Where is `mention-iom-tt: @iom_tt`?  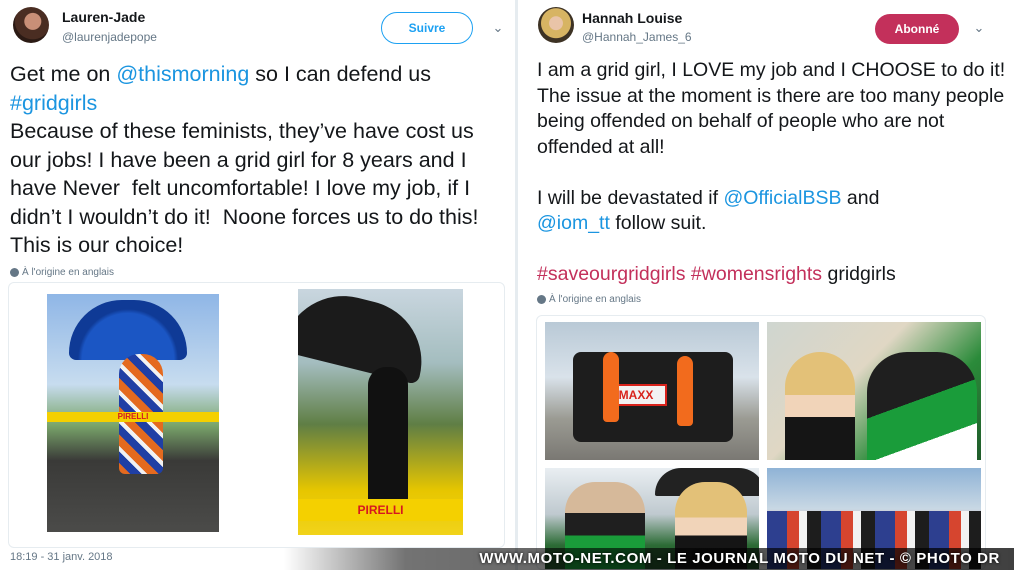 mention-iom-tt: @iom_tt is located at coordinates (573, 223).